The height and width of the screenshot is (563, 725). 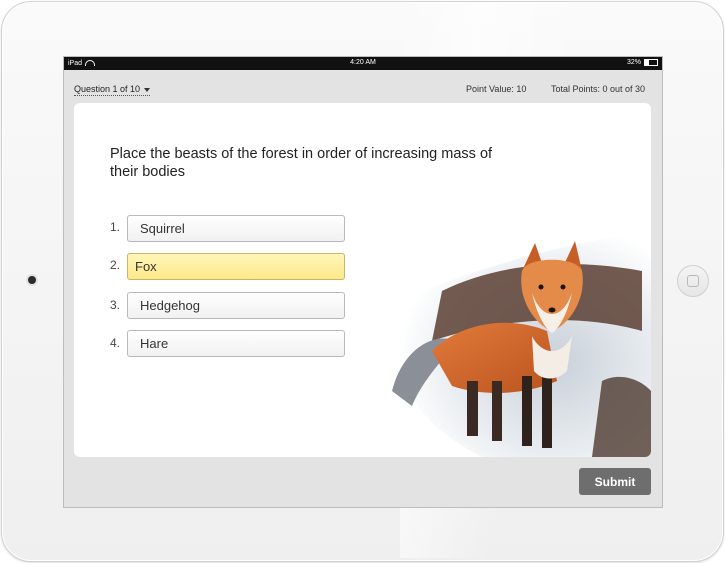 I want to click on submit-button: Submit, so click(x=615, y=481).